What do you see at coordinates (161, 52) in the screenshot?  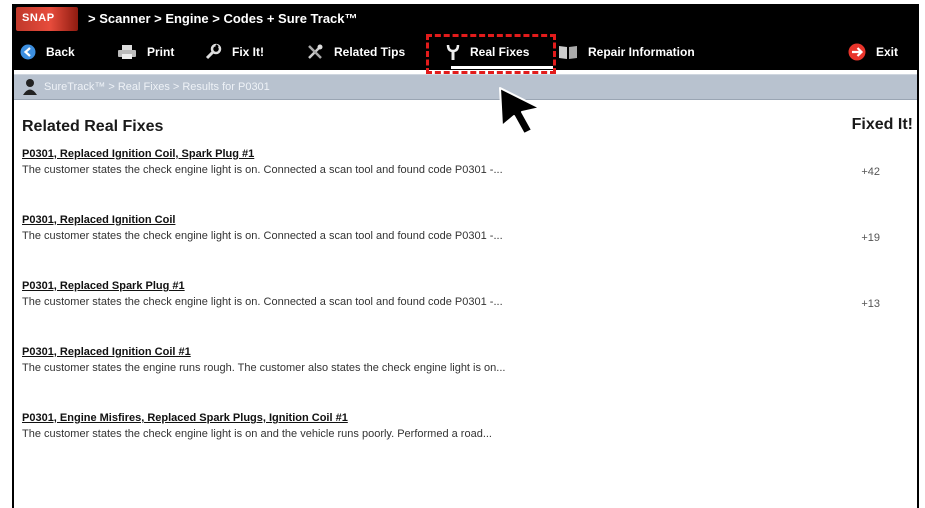 I see `print-label: Print` at bounding box center [161, 52].